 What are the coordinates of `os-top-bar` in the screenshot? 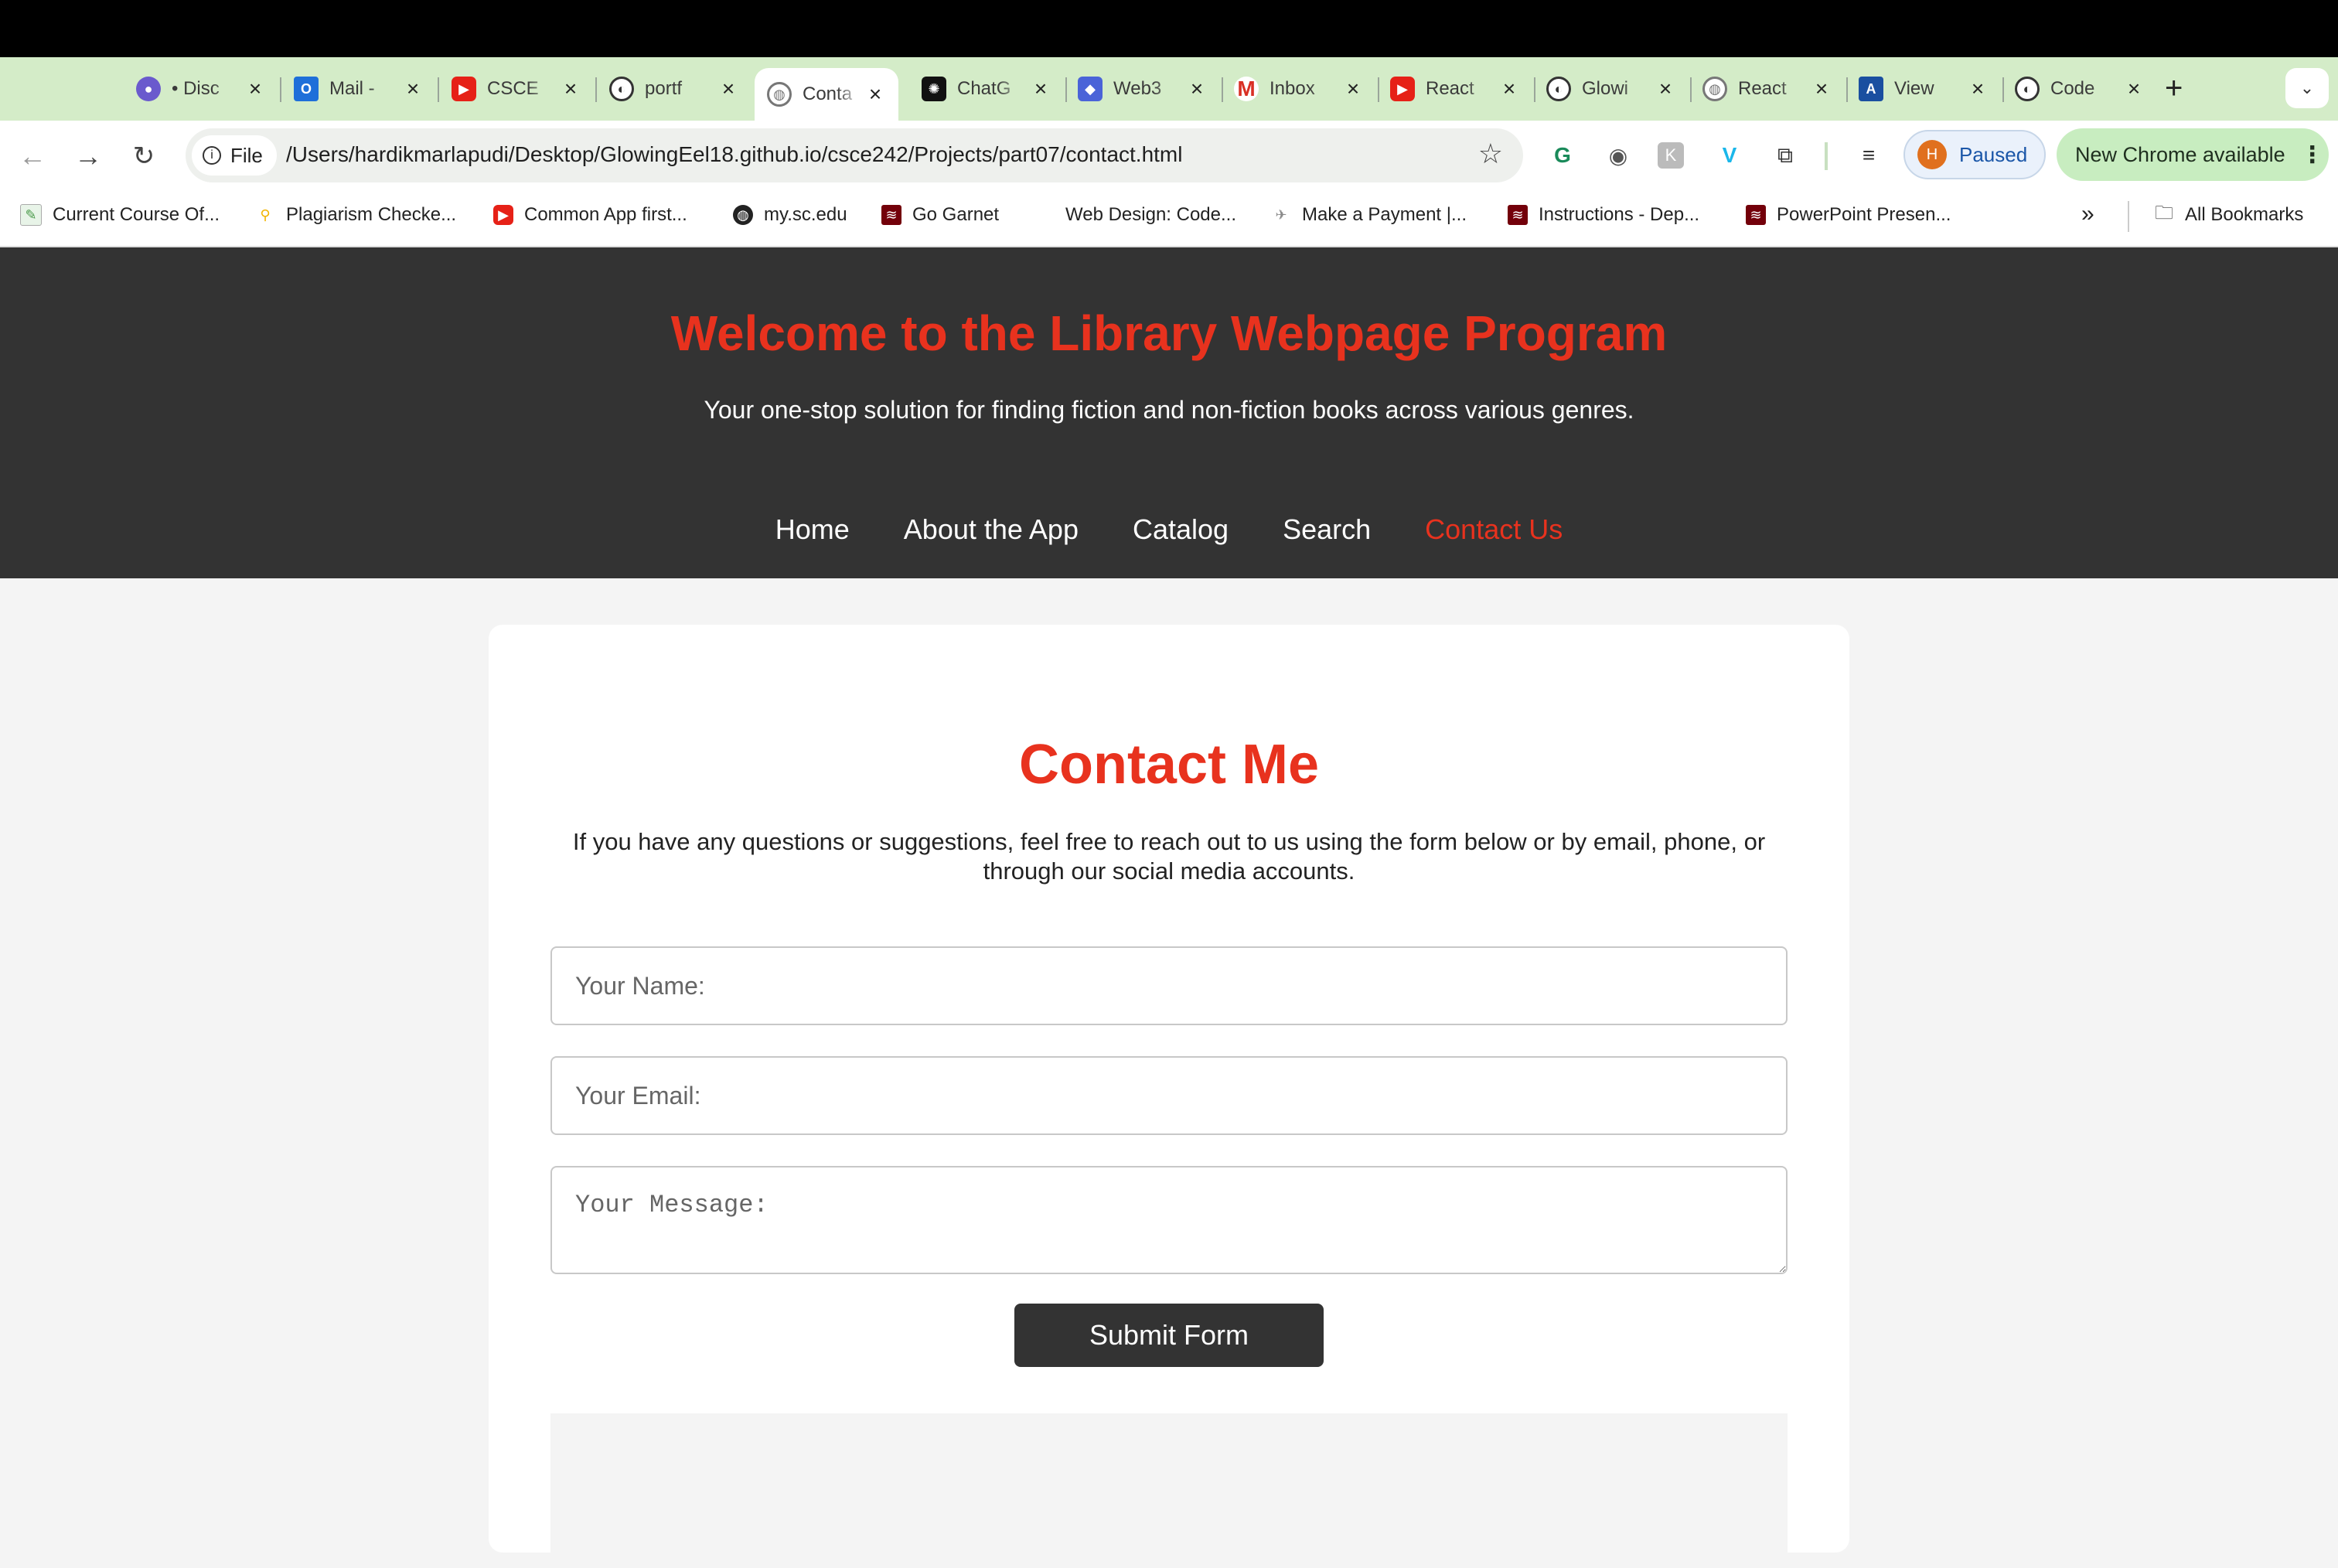 It's located at (1169, 28).